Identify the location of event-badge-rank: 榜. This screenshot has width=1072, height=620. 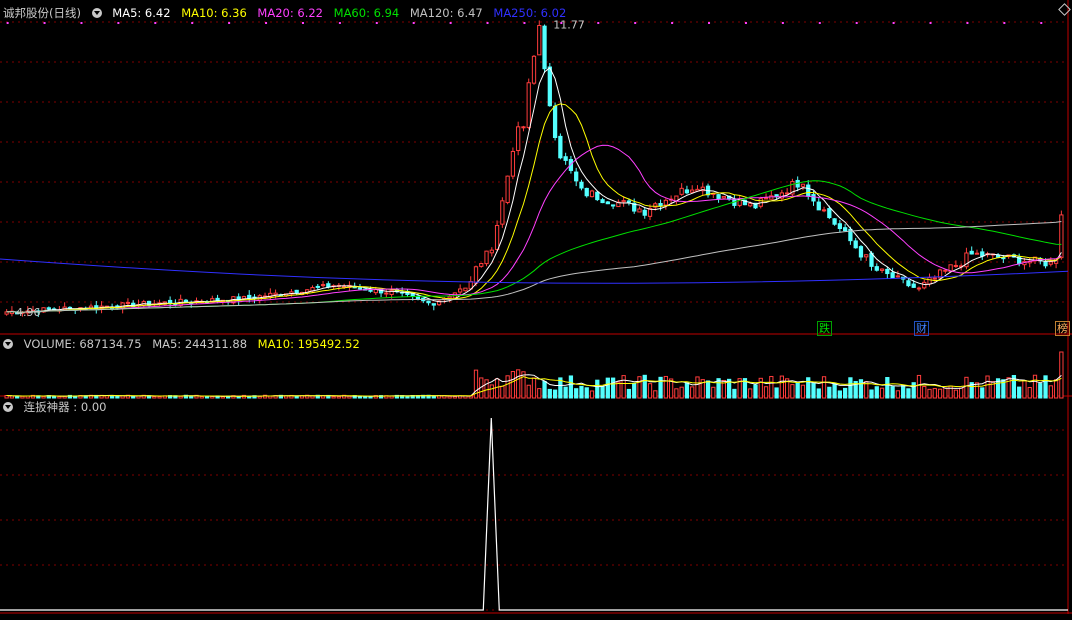
(1062, 328).